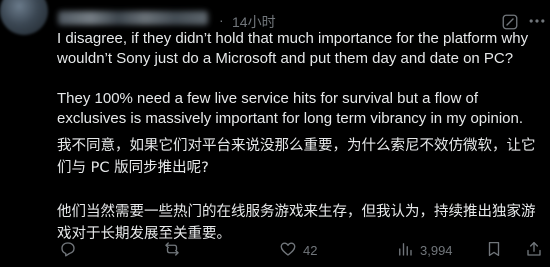 This screenshot has height=267, width=550. I want to click on reply-icon, so click(68, 250).